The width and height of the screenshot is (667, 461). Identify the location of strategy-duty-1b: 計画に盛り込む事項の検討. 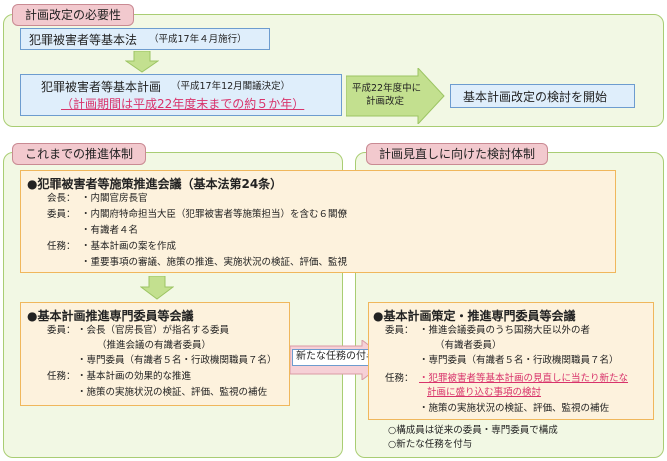
(484, 392).